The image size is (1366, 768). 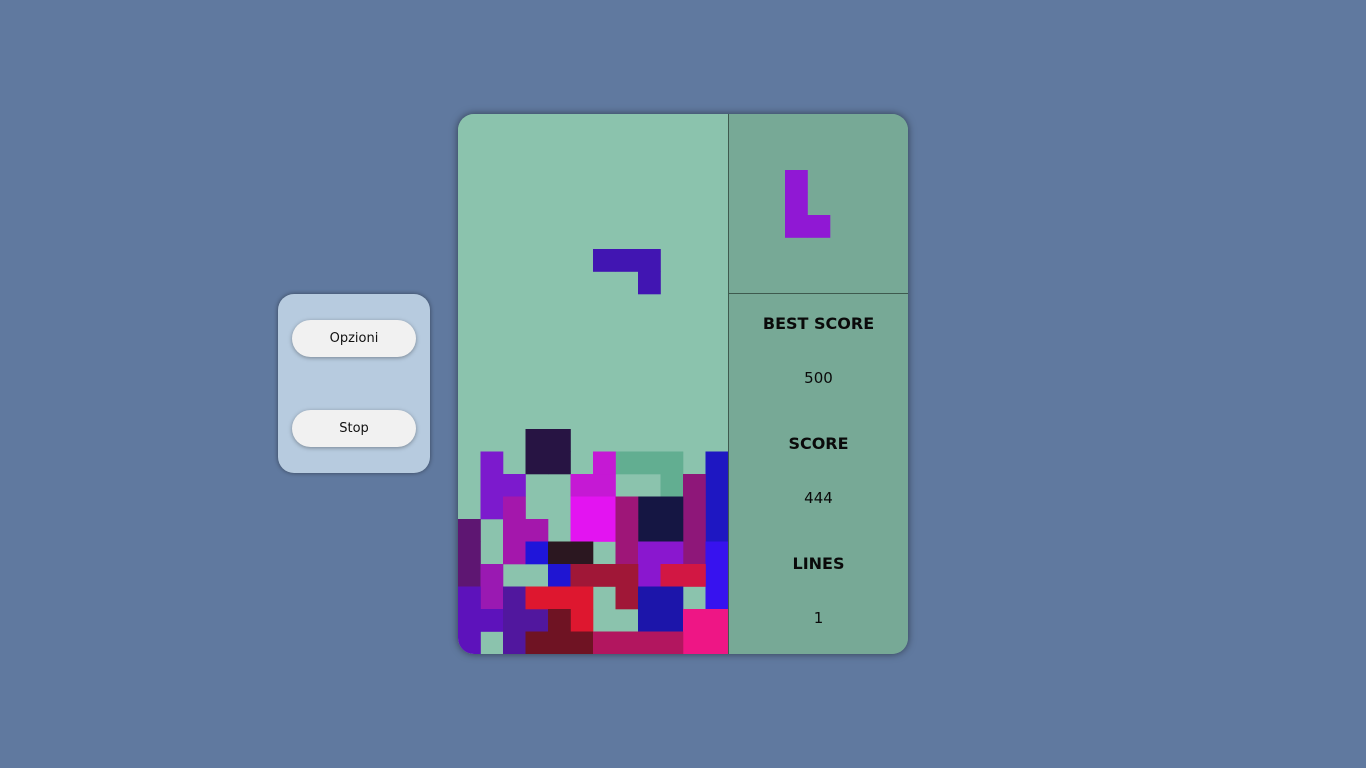 What do you see at coordinates (818, 378) in the screenshot?
I see `best-score-value: 500` at bounding box center [818, 378].